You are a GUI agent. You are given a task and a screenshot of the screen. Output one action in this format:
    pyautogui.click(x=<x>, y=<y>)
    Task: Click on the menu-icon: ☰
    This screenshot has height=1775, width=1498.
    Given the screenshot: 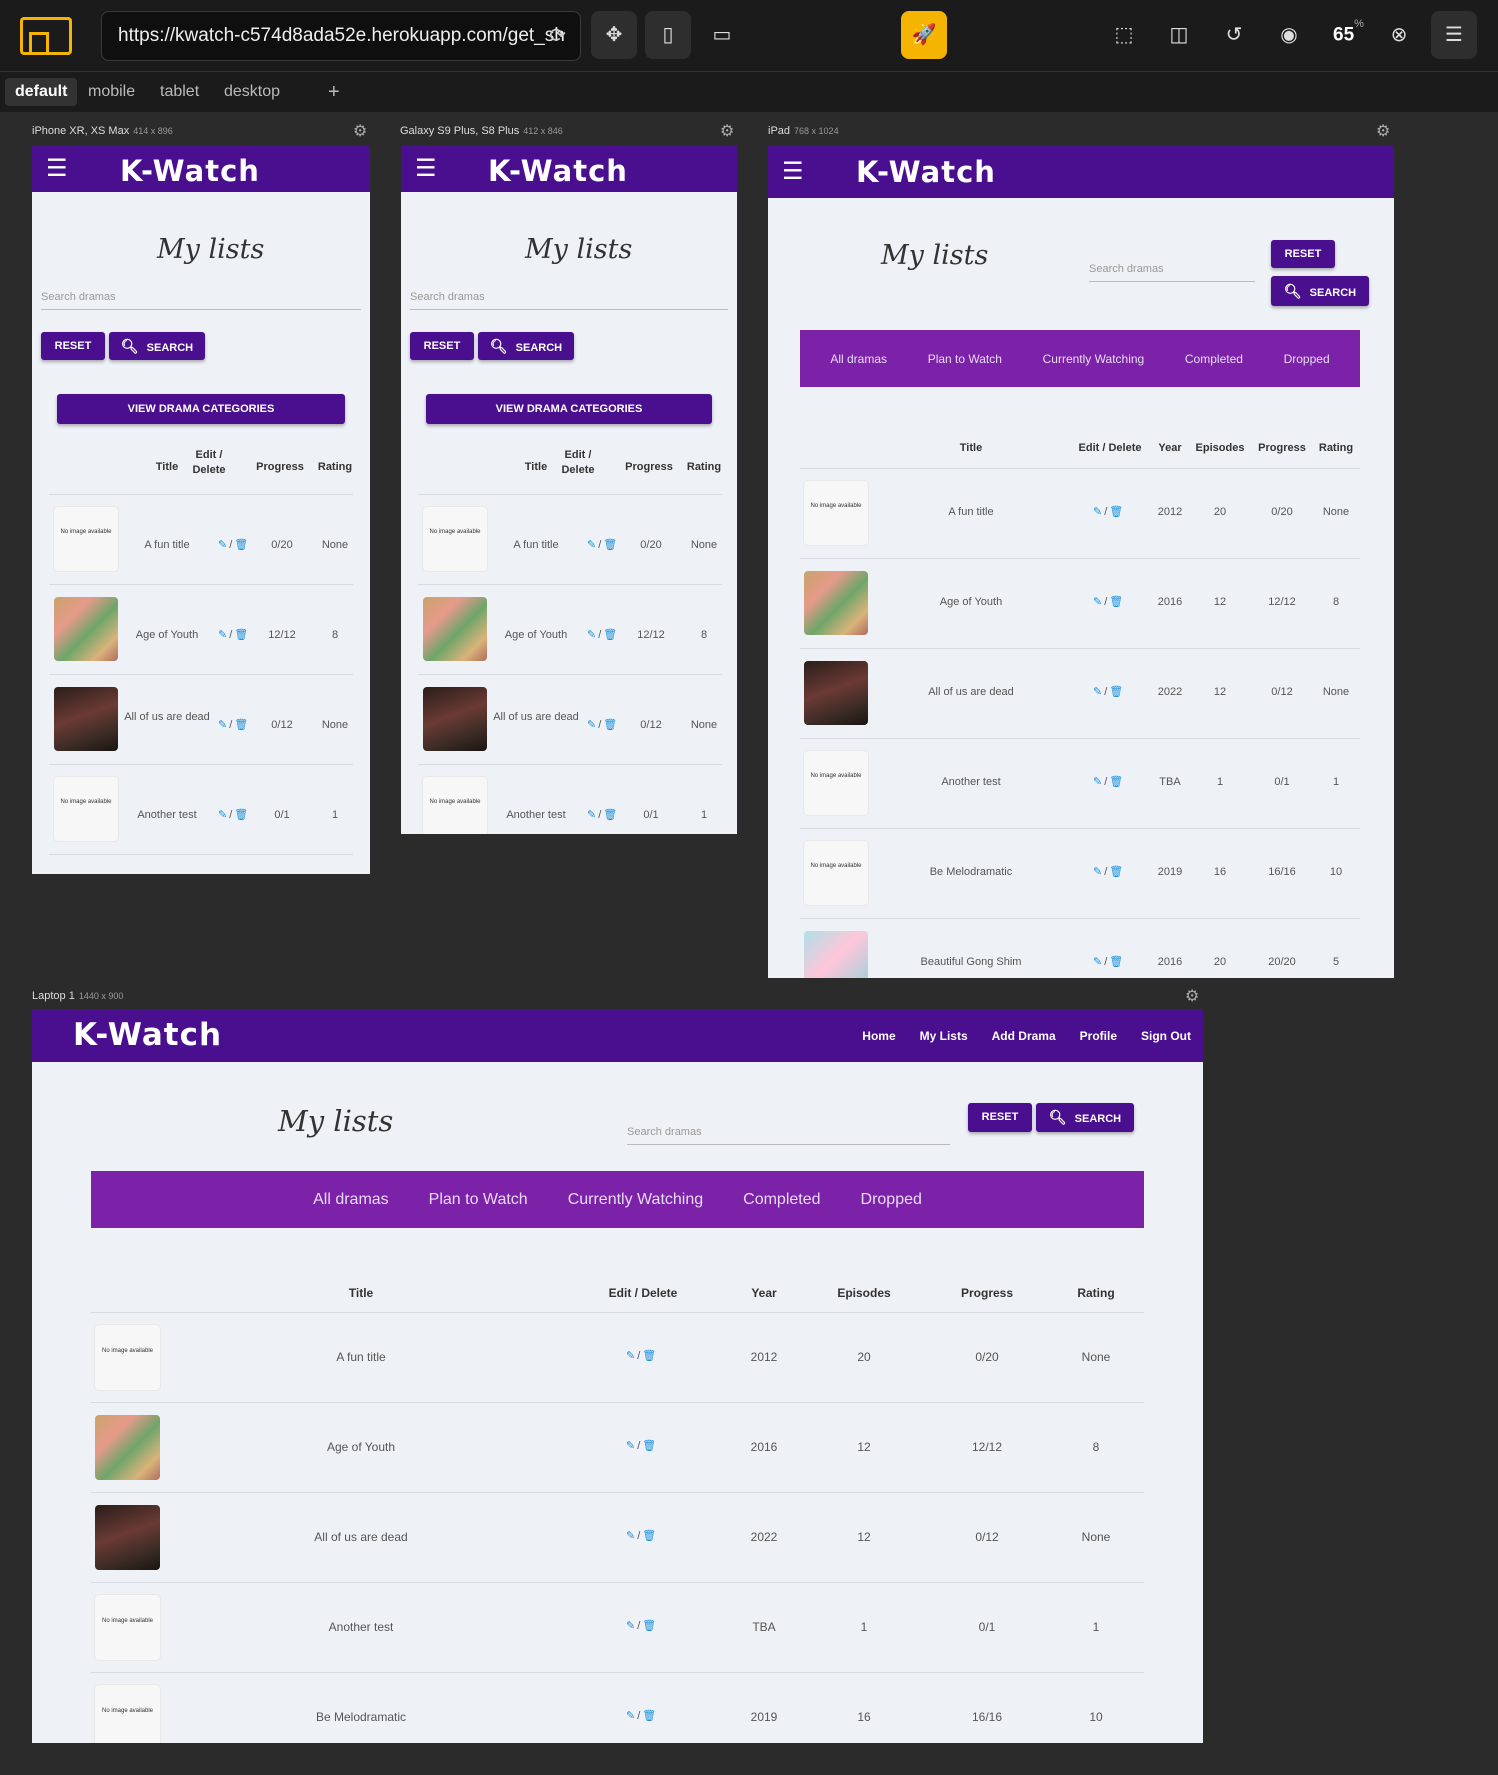 What is the action you would take?
    pyautogui.click(x=1454, y=35)
    